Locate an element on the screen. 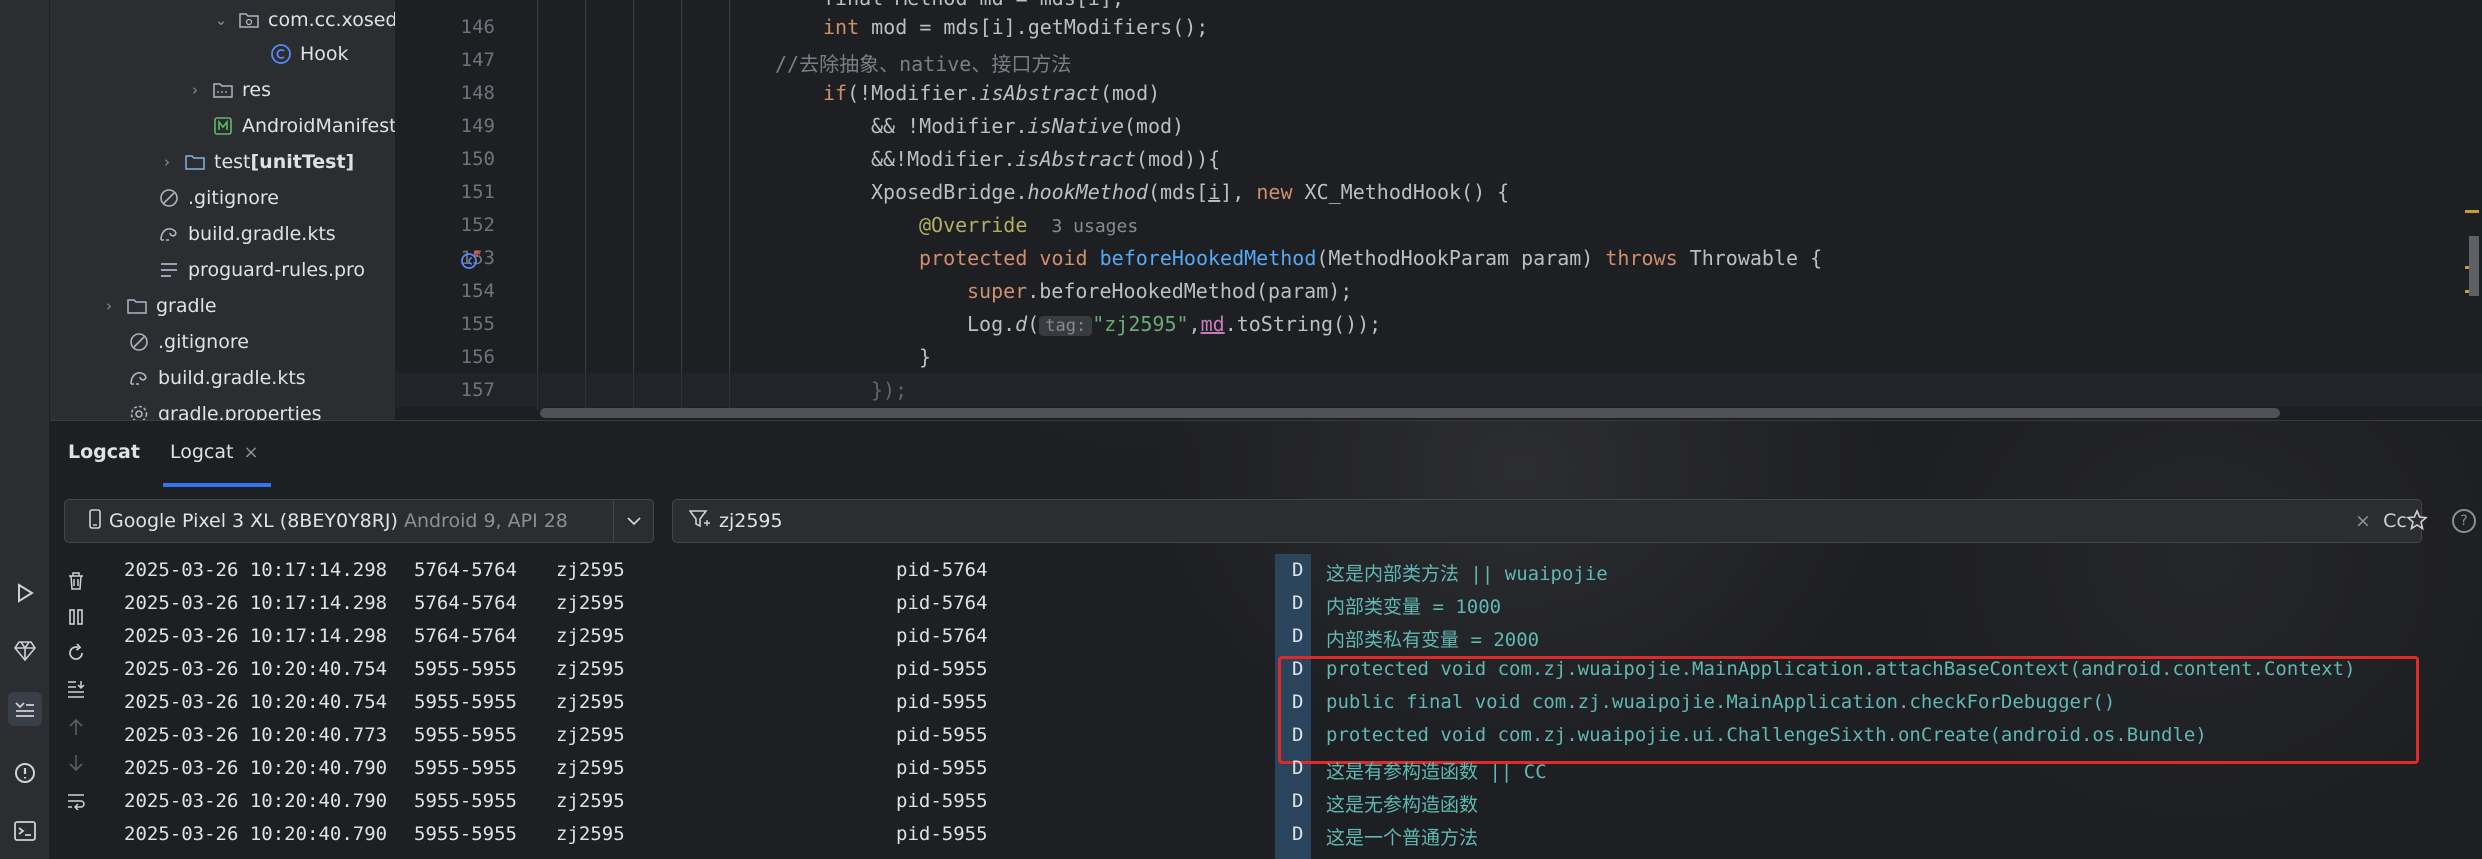 This screenshot has height=859, width=2482. tab-logcat: Logcat × is located at coordinates (214, 452).